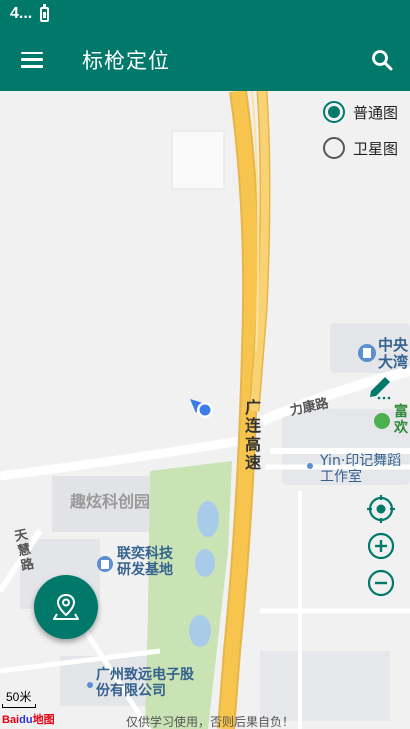 The image size is (410, 729). Describe the element at coordinates (401, 420) in the screenshot. I see `label-fu: 富欢` at that location.